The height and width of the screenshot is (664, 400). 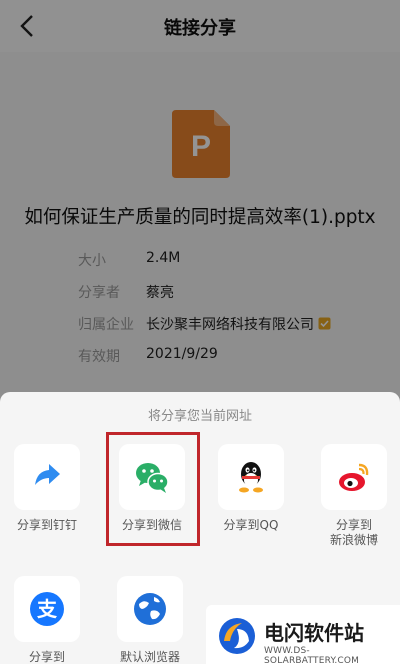 What do you see at coordinates (314, 633) in the screenshot?
I see `watermark-brand: 电闪软件站` at bounding box center [314, 633].